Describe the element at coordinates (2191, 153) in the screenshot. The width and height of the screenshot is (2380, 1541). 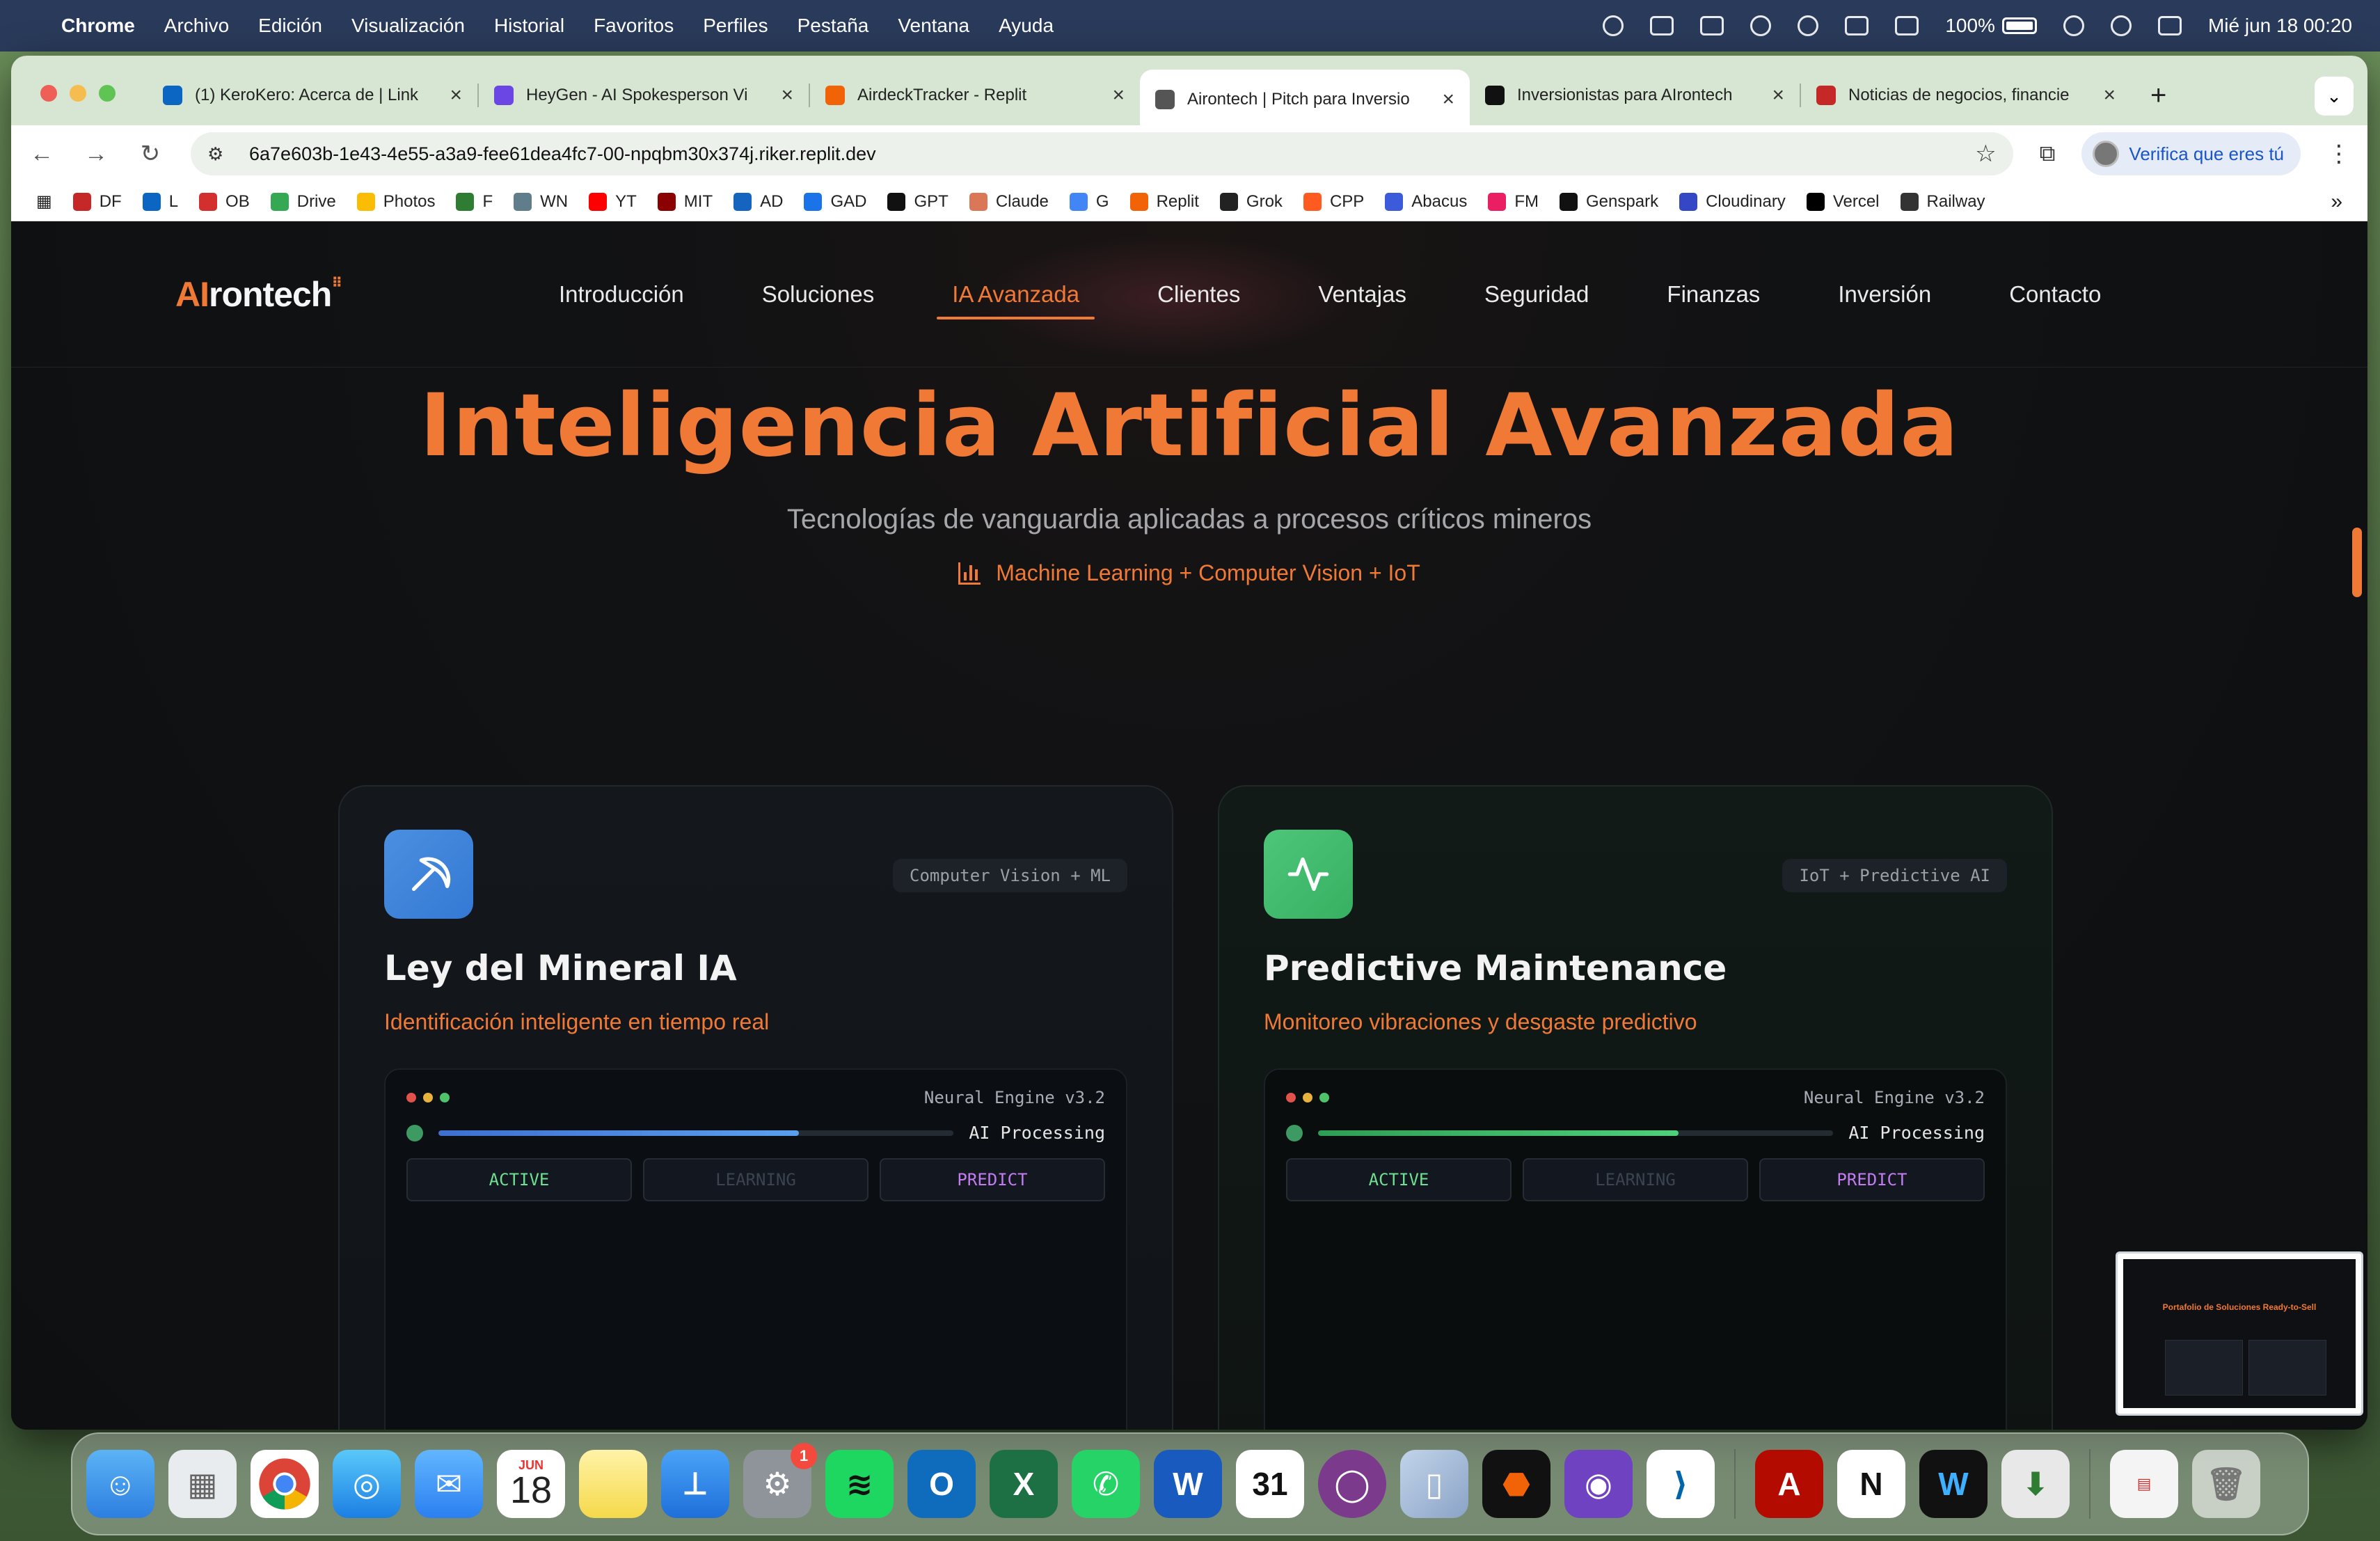
I see `verify-identity-button: Verifica que eres tú` at that location.